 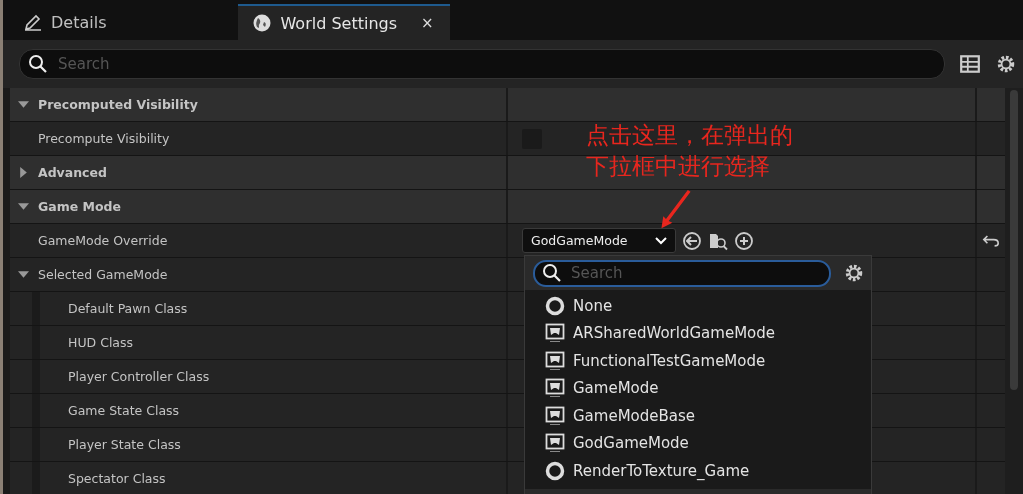 What do you see at coordinates (124, 410) in the screenshot?
I see `property-label: Game State Class` at bounding box center [124, 410].